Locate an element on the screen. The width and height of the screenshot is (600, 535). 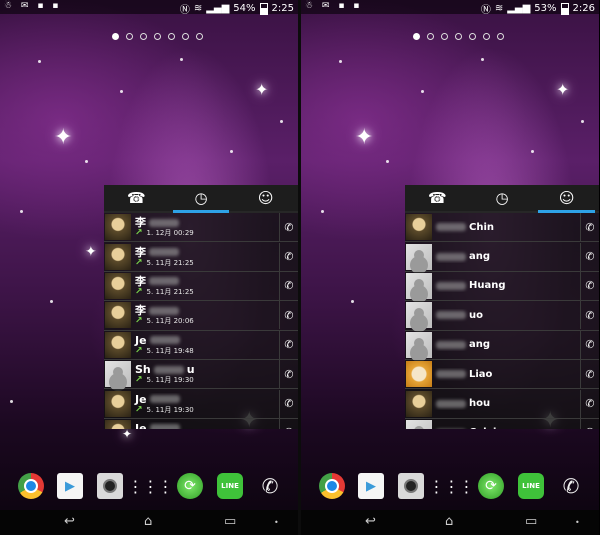
call-meta: ↗ 5. 11月 20:06 is located at coordinates (207, 321).